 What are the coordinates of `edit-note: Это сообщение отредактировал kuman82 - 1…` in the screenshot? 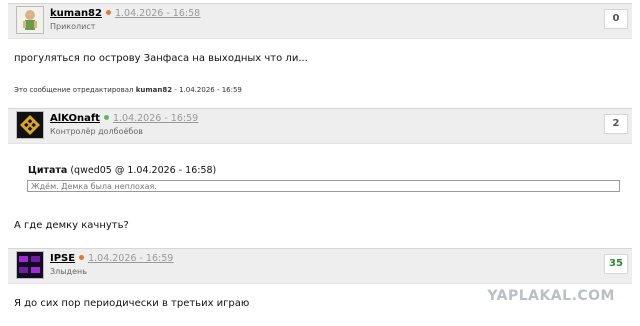 It's located at (128, 90).